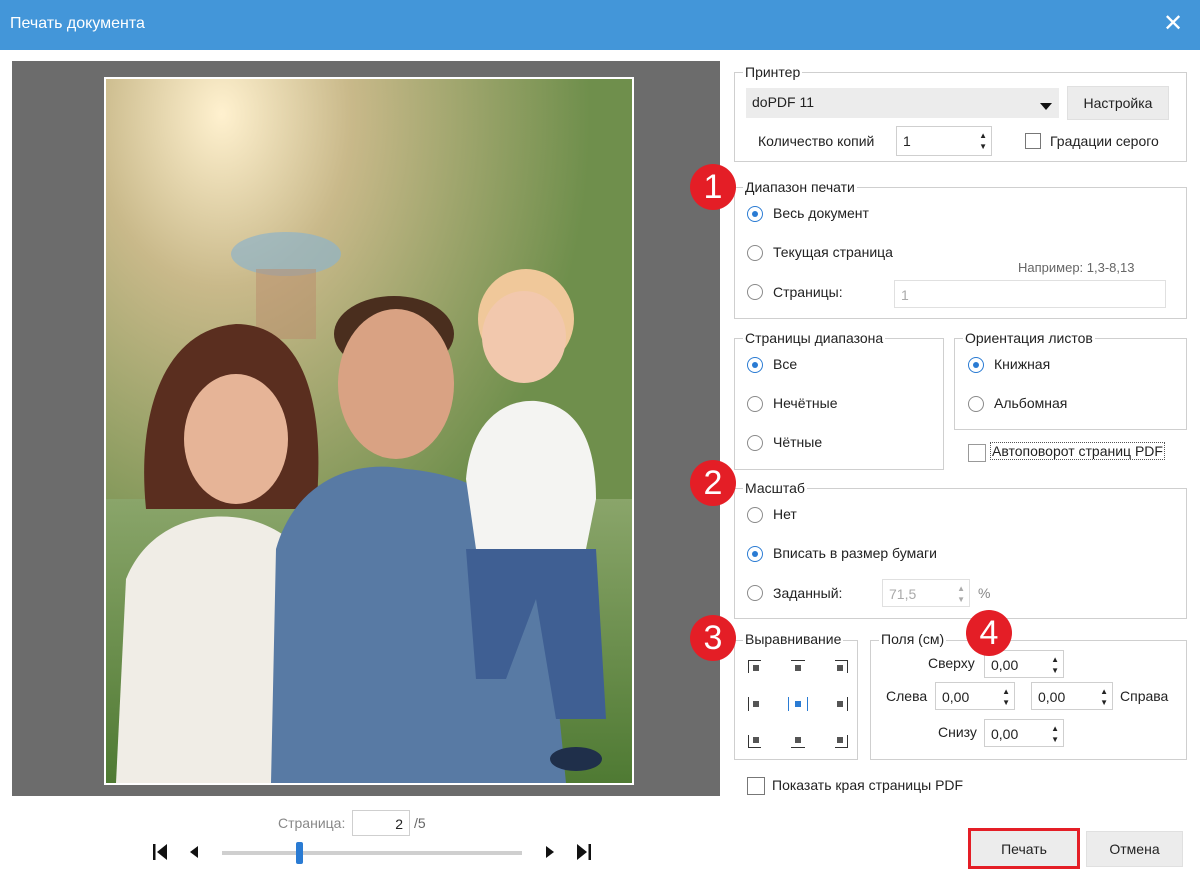 The height and width of the screenshot is (878, 1200). I want to click on copies-label: Количество копий, so click(816, 141).